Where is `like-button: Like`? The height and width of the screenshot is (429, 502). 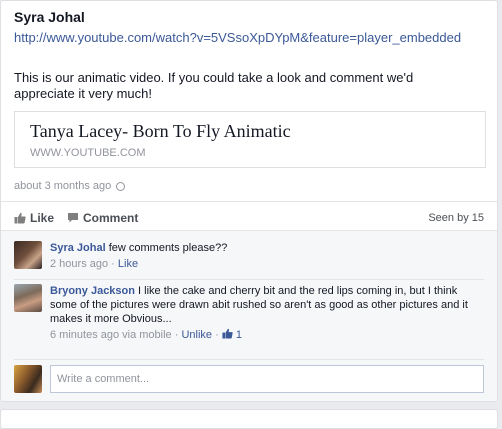 like-button: Like is located at coordinates (34, 218).